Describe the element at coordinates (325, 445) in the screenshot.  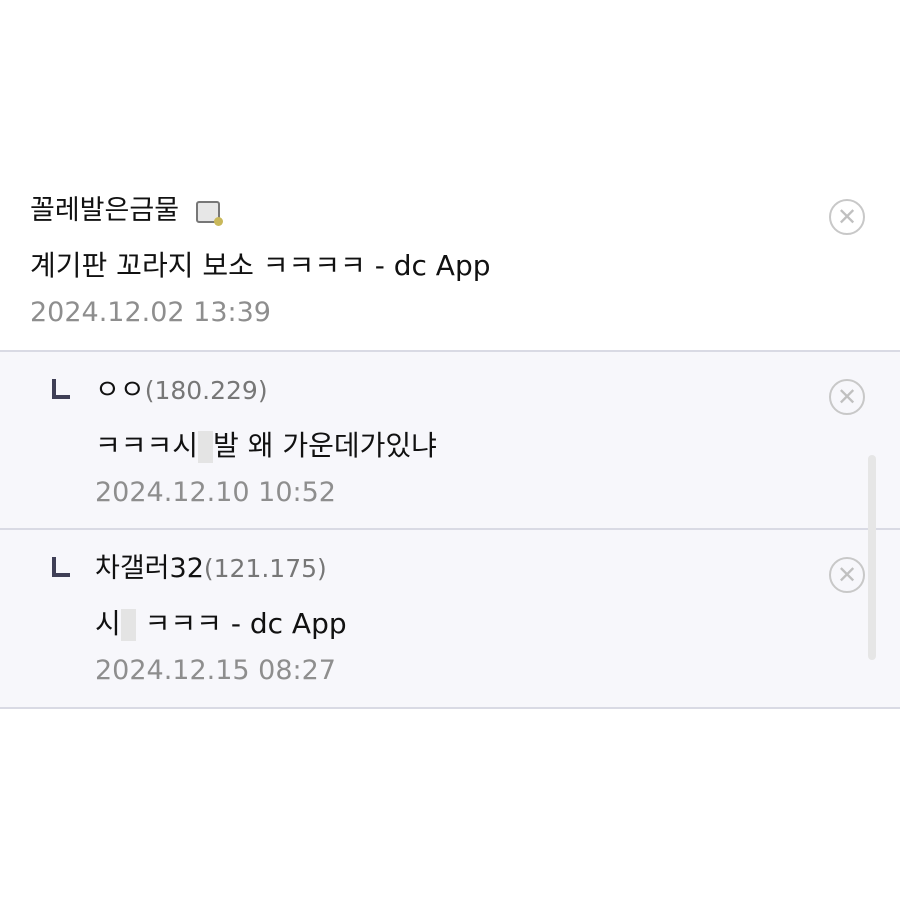
I see `reply-content-after: 발 왜 가운데가있냐` at that location.